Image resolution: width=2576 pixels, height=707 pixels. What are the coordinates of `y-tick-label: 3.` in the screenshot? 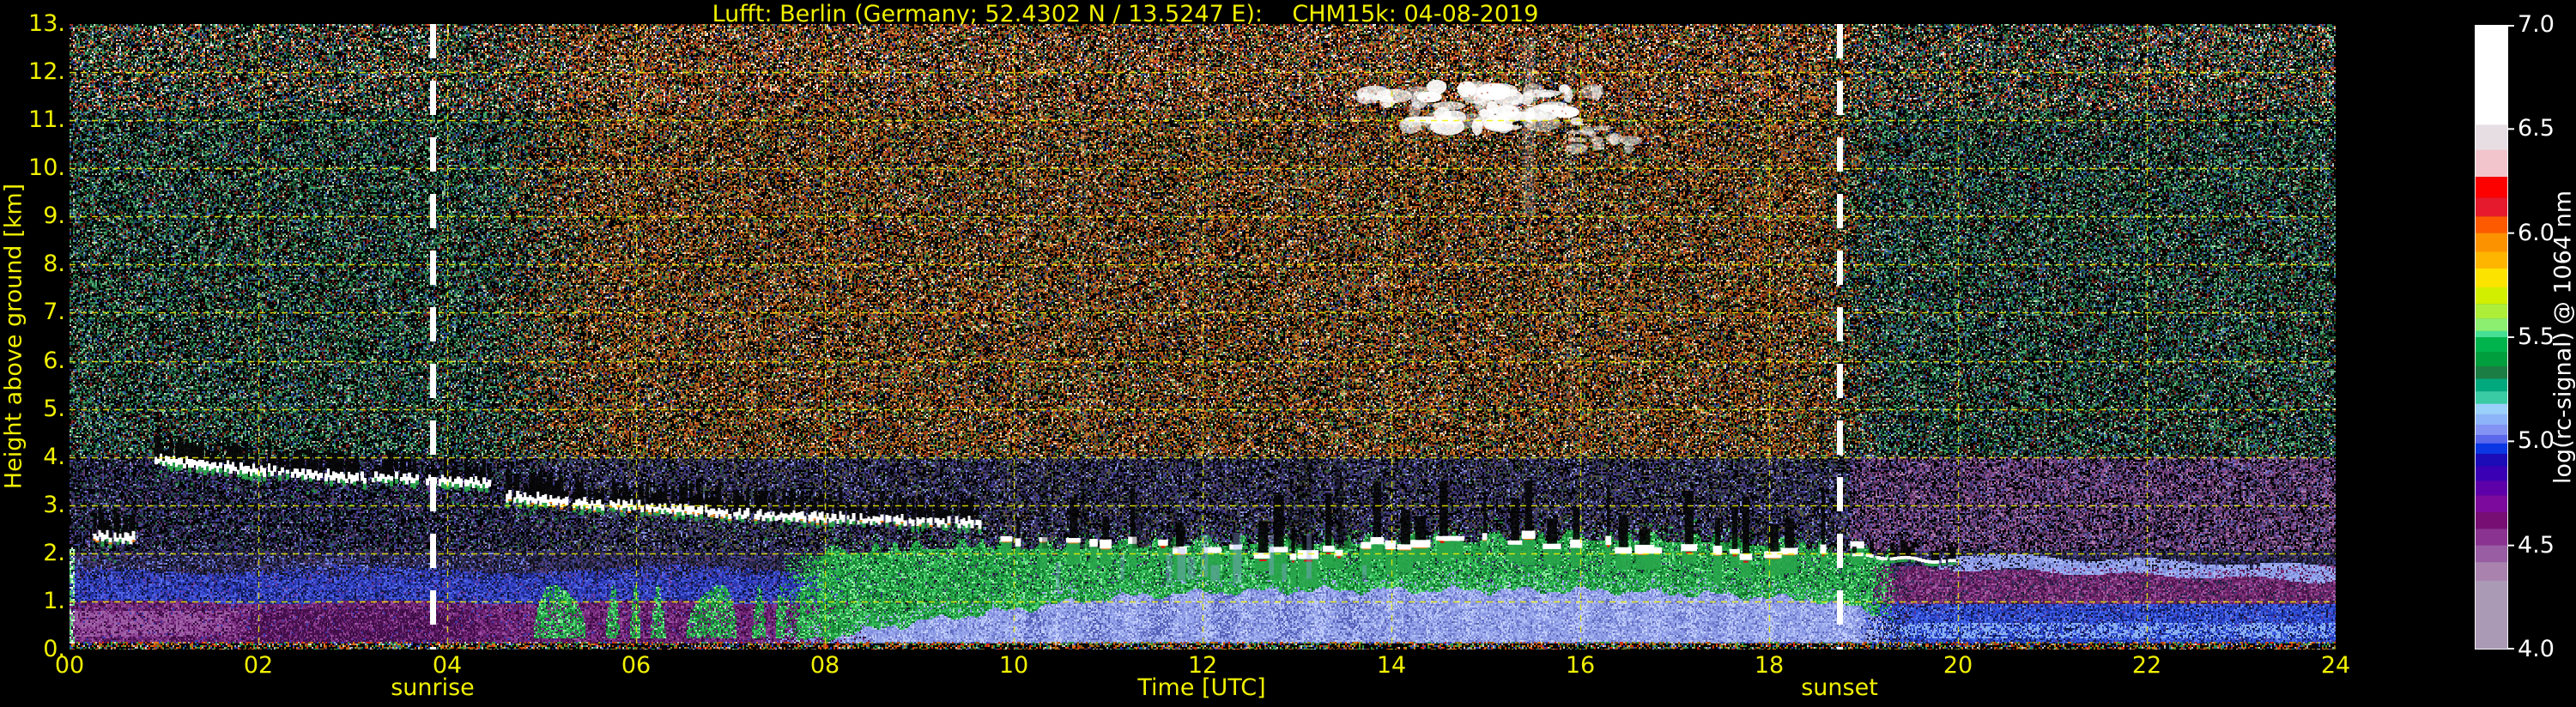 It's located at (54, 504).